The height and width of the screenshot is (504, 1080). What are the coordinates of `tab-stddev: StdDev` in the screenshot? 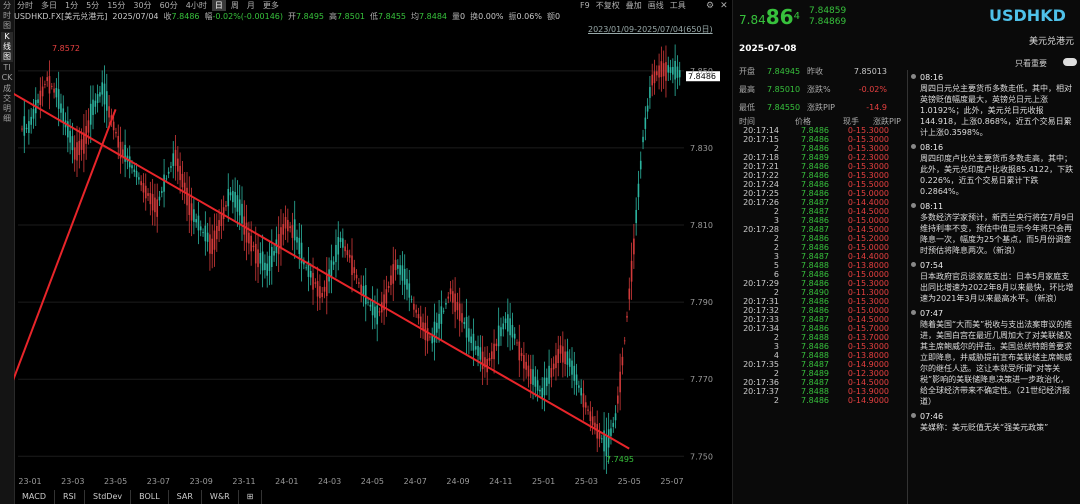 It's located at (108, 497).